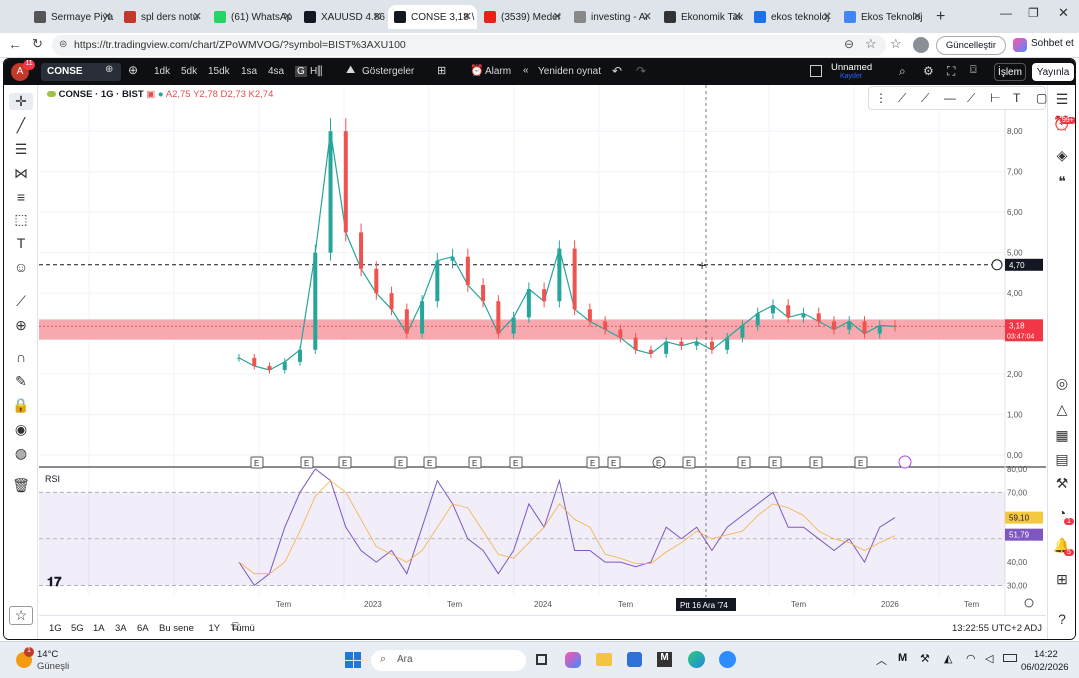 The image size is (1079, 678). Describe the element at coordinates (1062, 383) in the screenshot. I see `target-icon: ◎` at that location.